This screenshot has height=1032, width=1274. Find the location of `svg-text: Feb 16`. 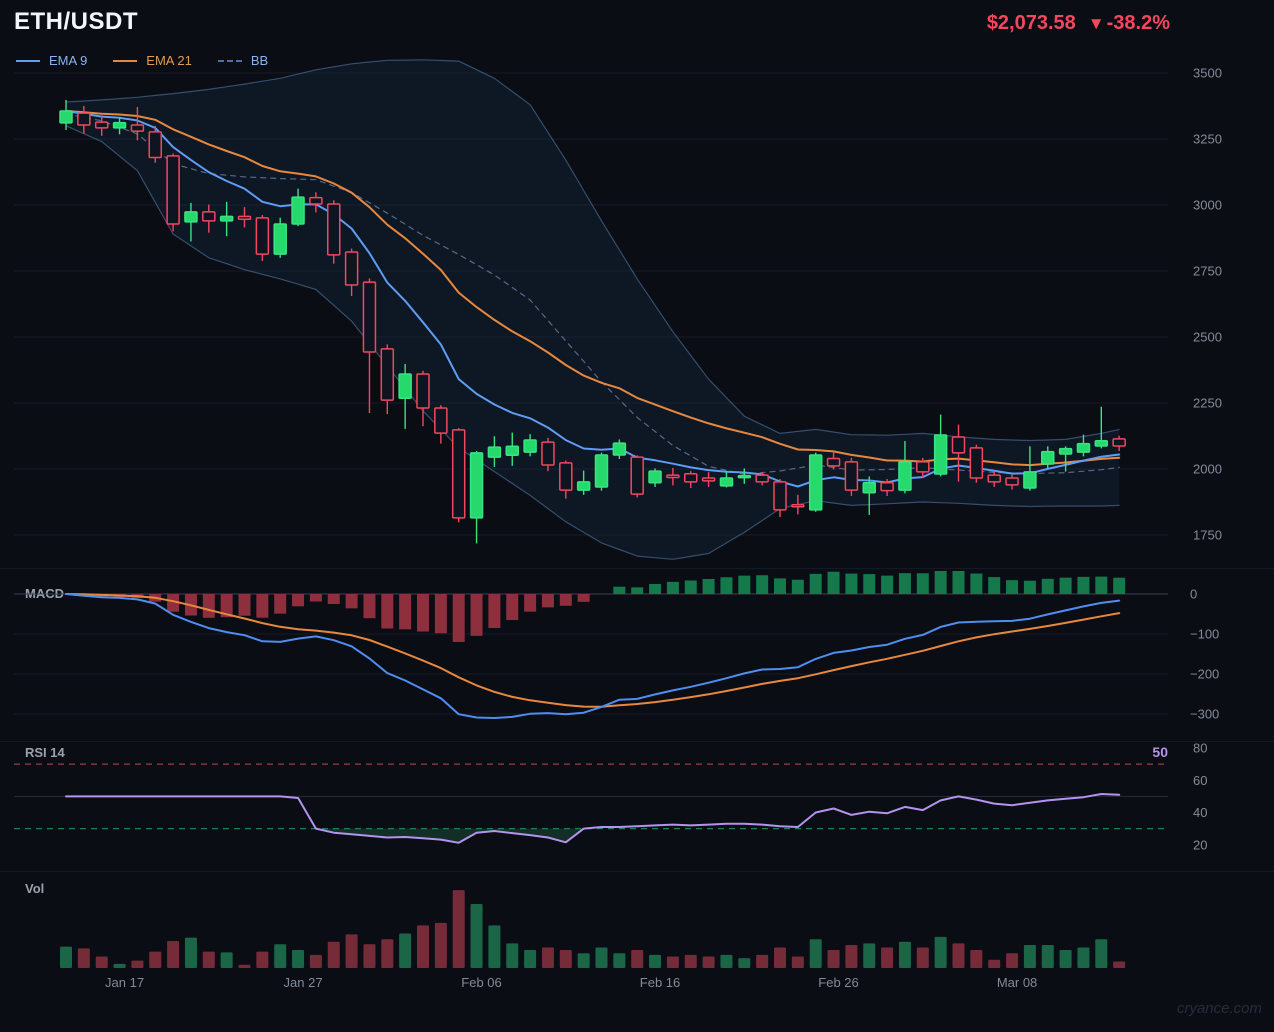

svg-text: Feb 16 is located at coordinates (660, 982).